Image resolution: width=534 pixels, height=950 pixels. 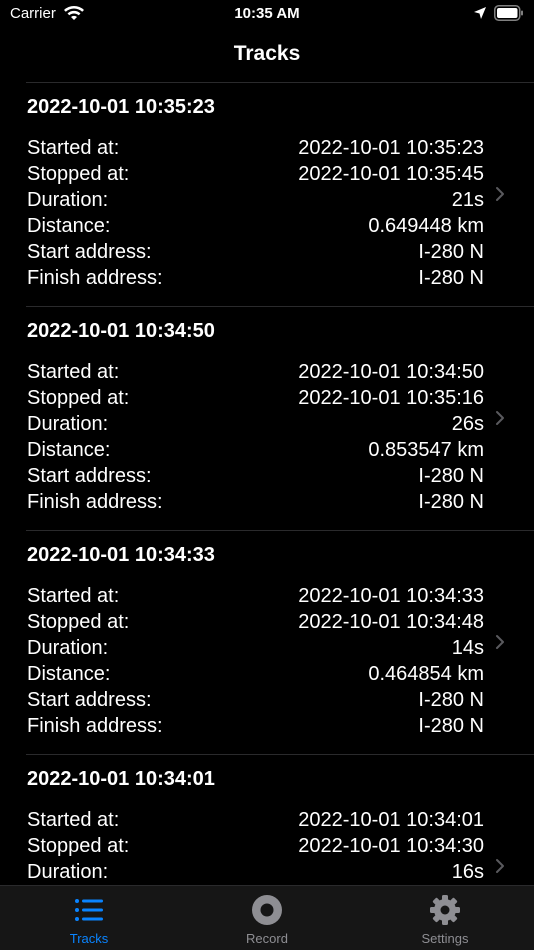 I want to click on track-title: 2022-10-01 10:34:50, so click(x=121, y=331).